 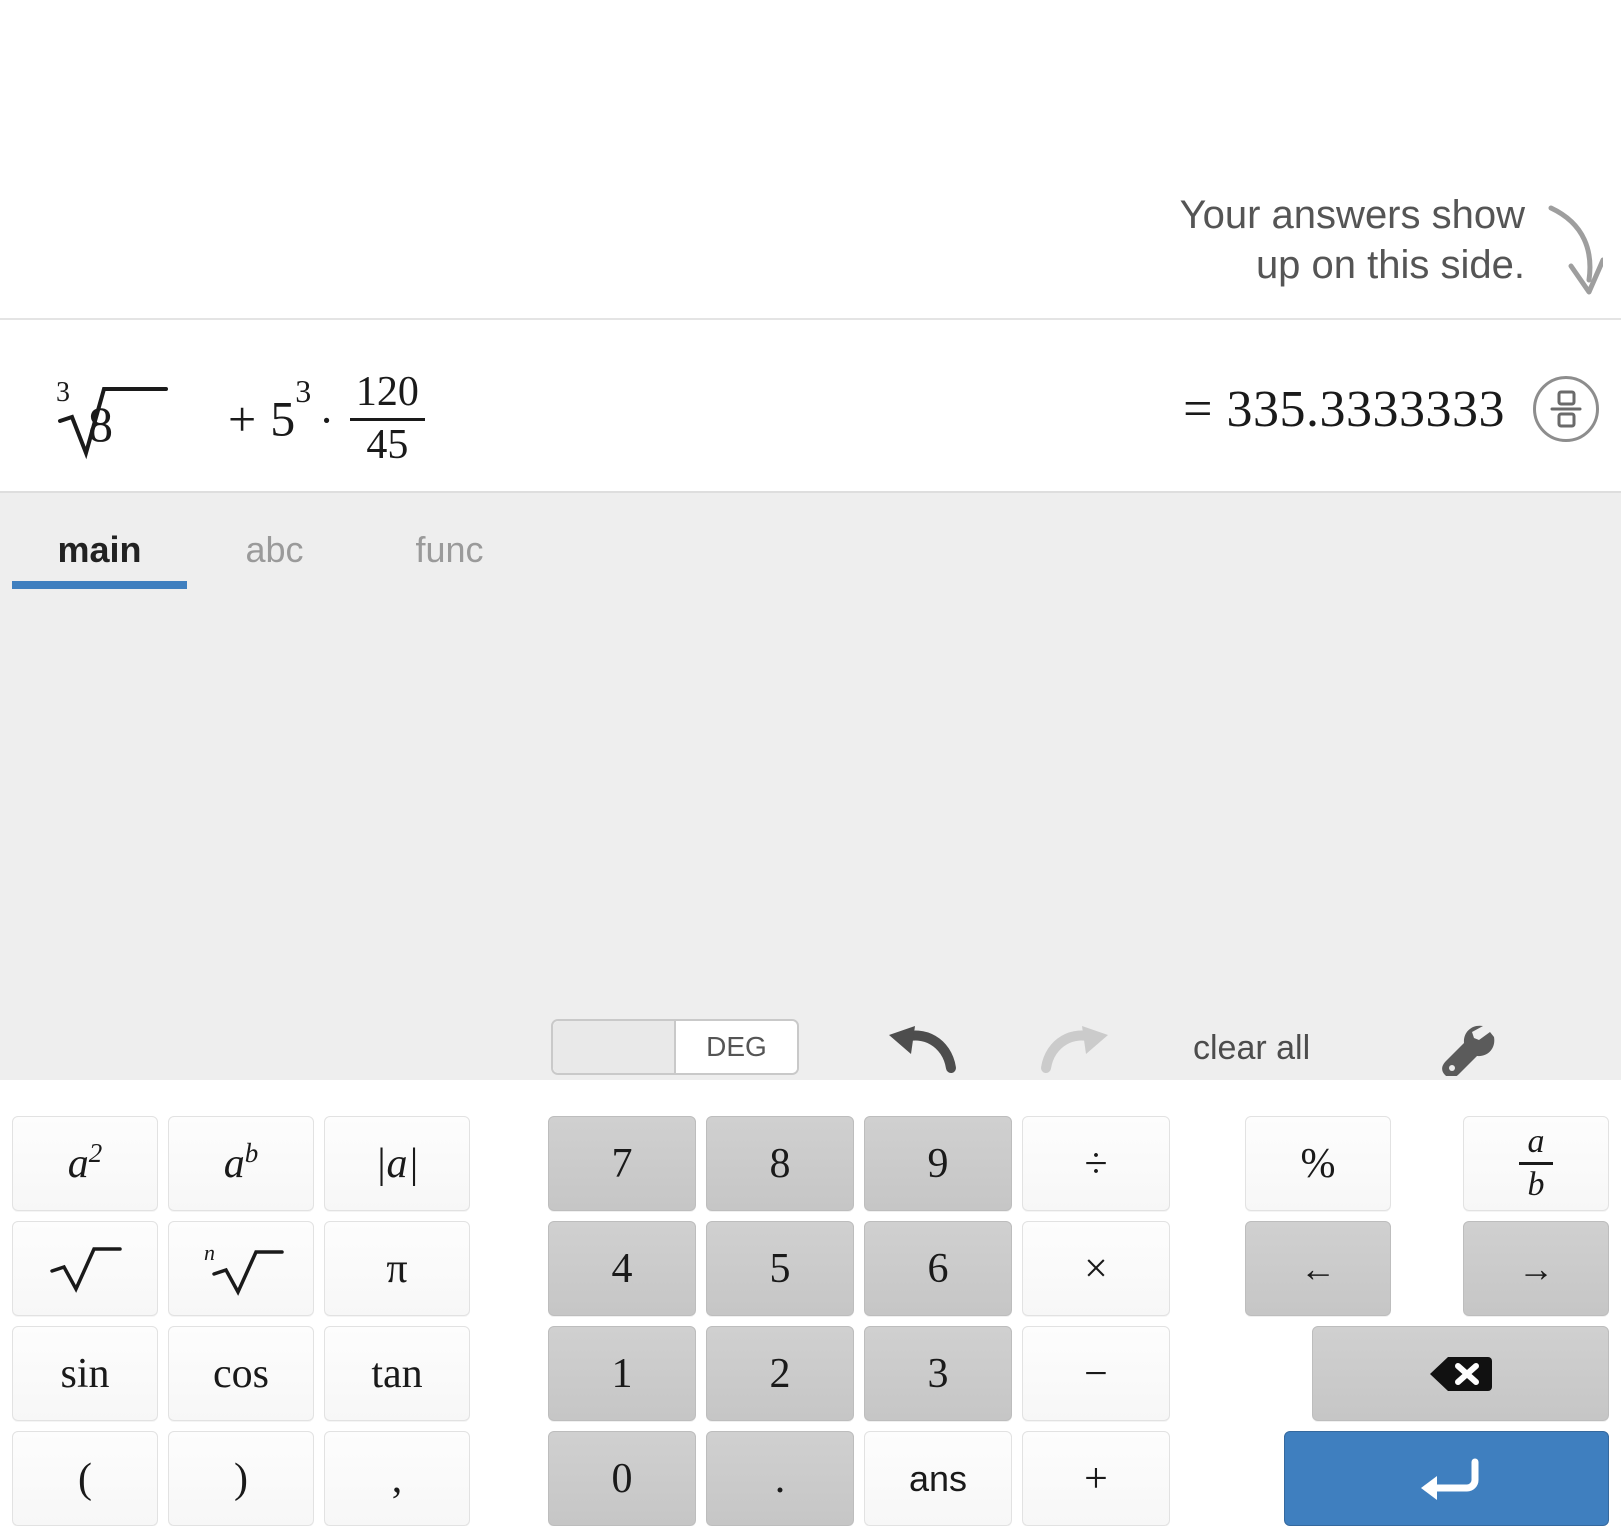 What do you see at coordinates (241, 1478) in the screenshot?
I see `key-right-paren: )` at bounding box center [241, 1478].